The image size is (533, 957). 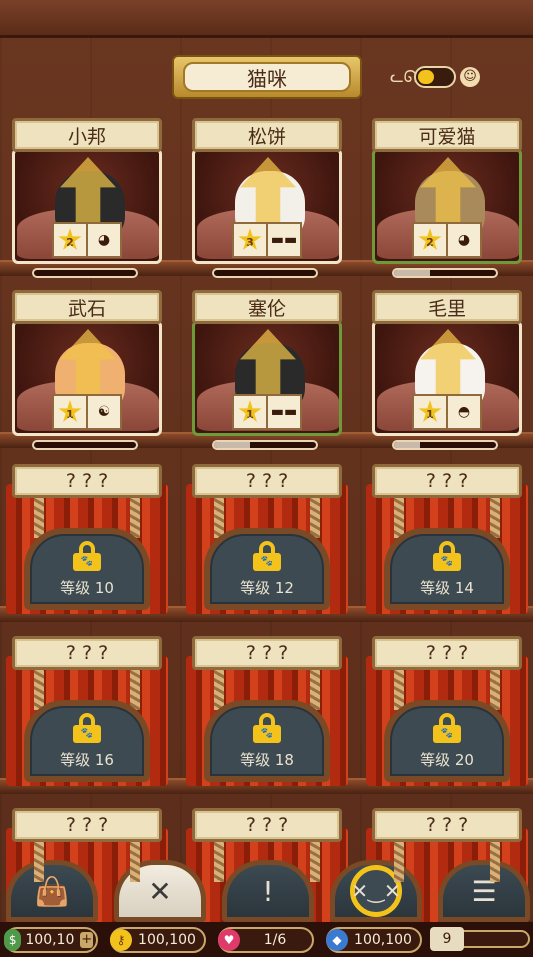 What do you see at coordinates (267, 199) in the screenshot?
I see `cat-slot: 松饼 3 ▬▬` at bounding box center [267, 199].